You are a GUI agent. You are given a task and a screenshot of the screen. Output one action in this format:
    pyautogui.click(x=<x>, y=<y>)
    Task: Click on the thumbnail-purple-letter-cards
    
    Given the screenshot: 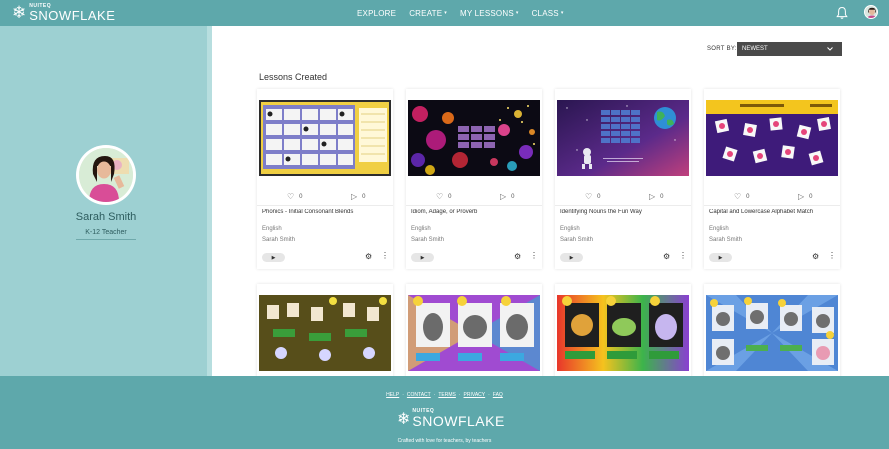 What is the action you would take?
    pyautogui.click(x=772, y=138)
    